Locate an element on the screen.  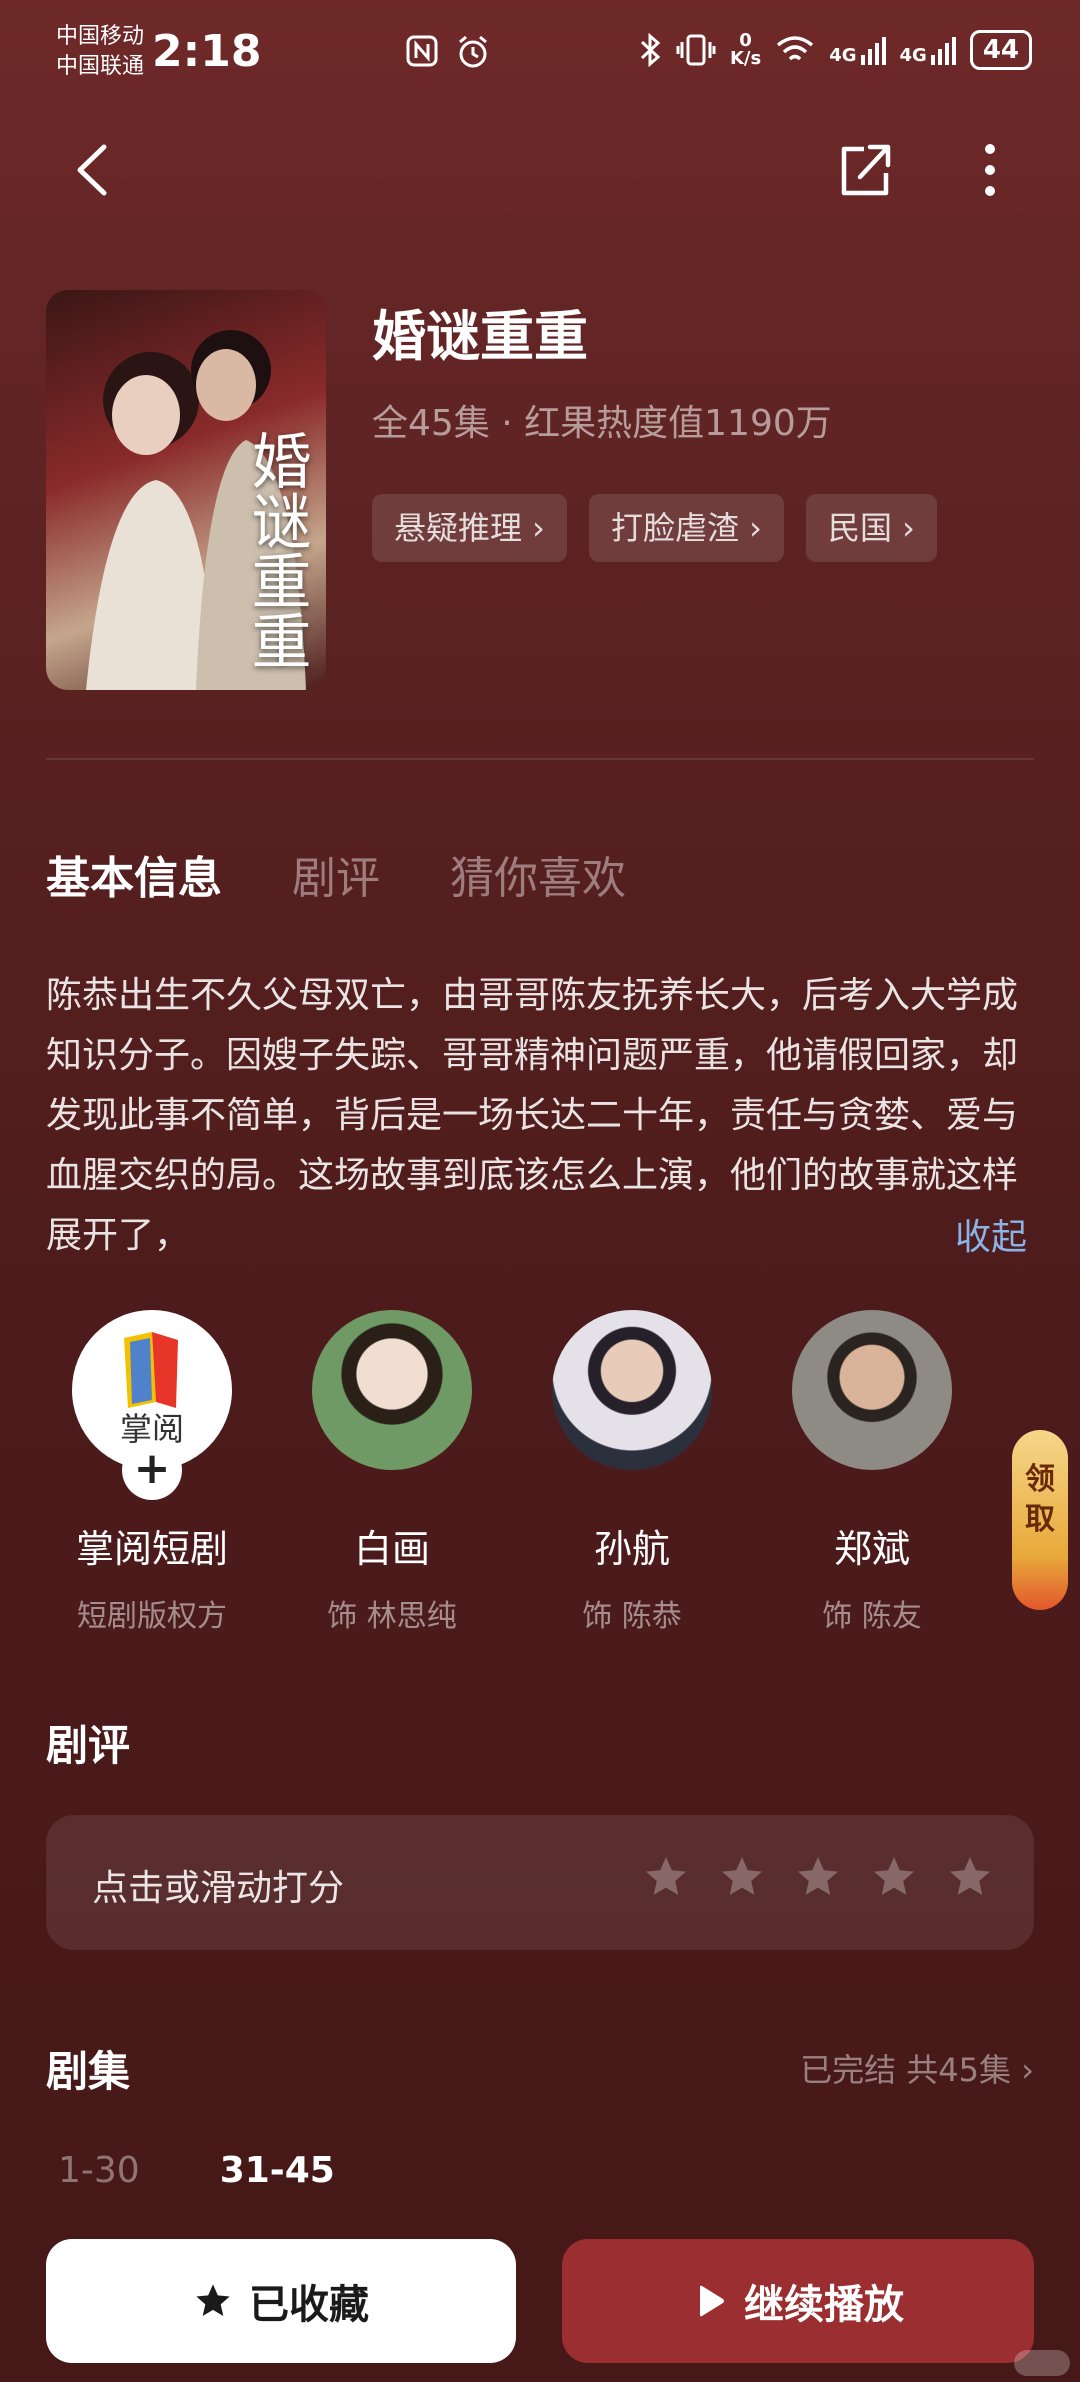
continue-play-button: 继续播放 is located at coordinates (798, 2301).